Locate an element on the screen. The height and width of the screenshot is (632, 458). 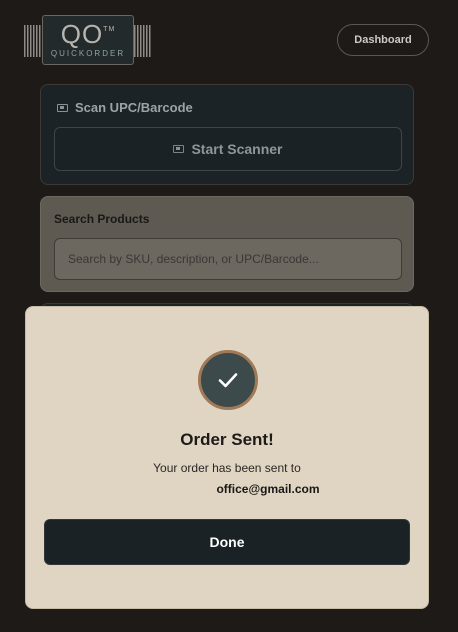
scan-card-title-text: Scan UPC/Barcode is located at coordinates (134, 107).